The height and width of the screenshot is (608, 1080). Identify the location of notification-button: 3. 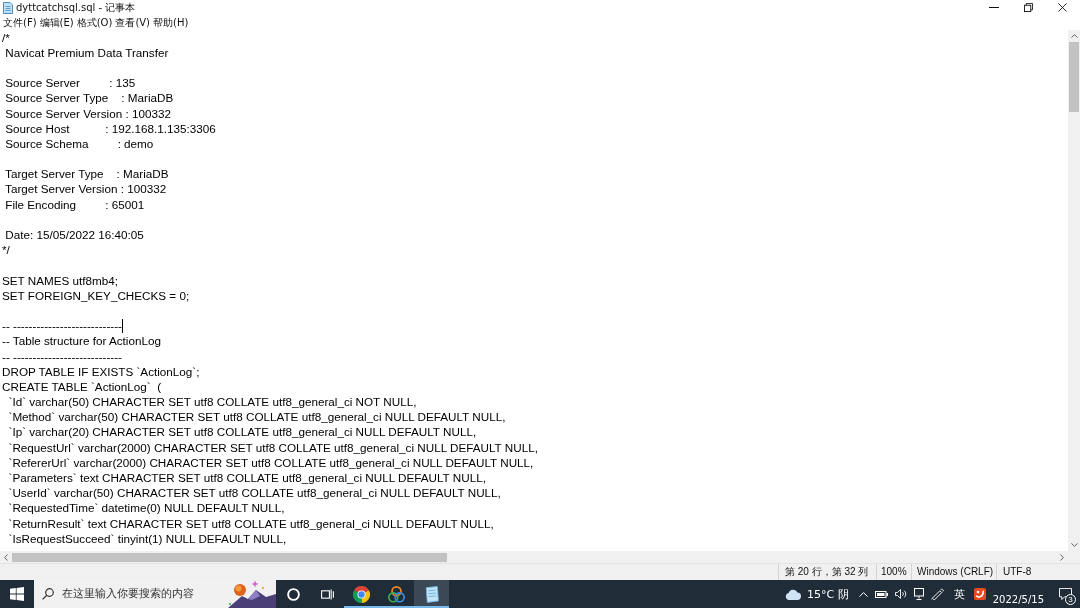
(1065, 594).